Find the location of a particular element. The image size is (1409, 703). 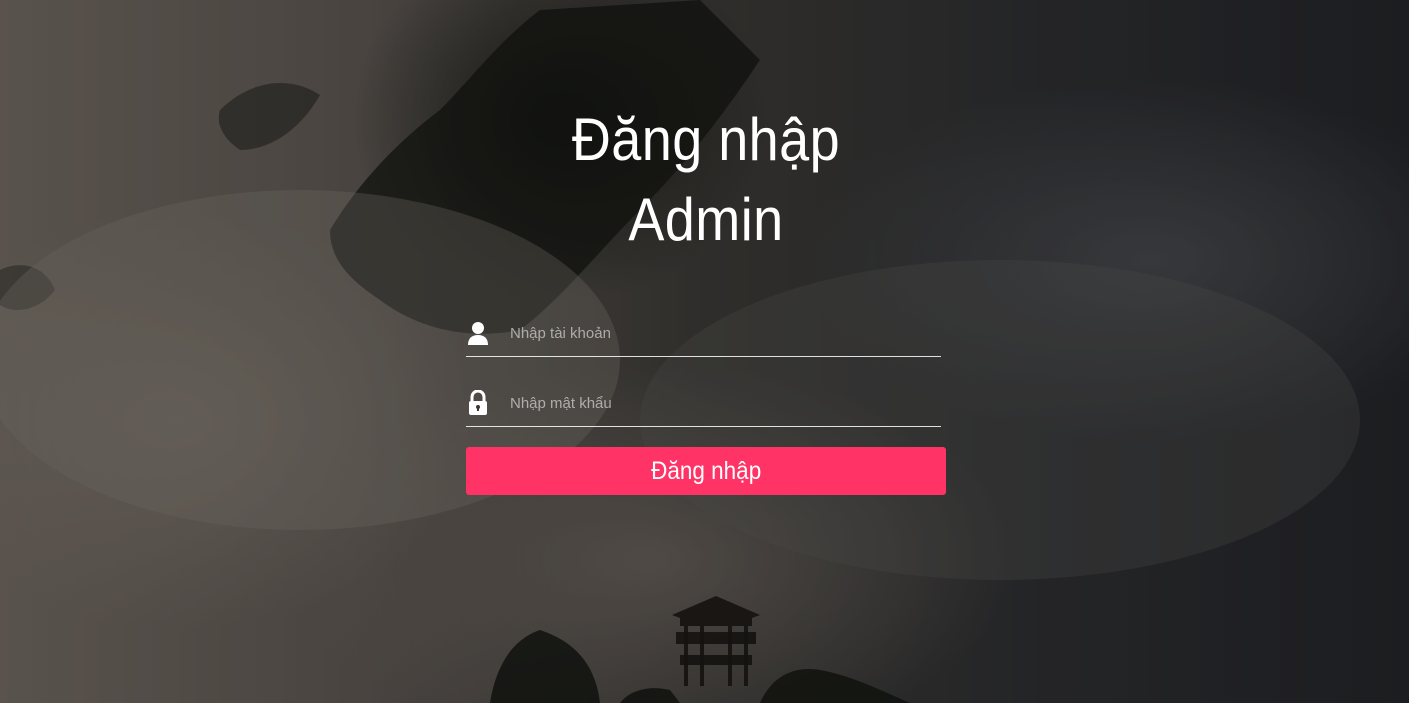

page-title: Đăng nhập Admin is located at coordinates (706, 179).